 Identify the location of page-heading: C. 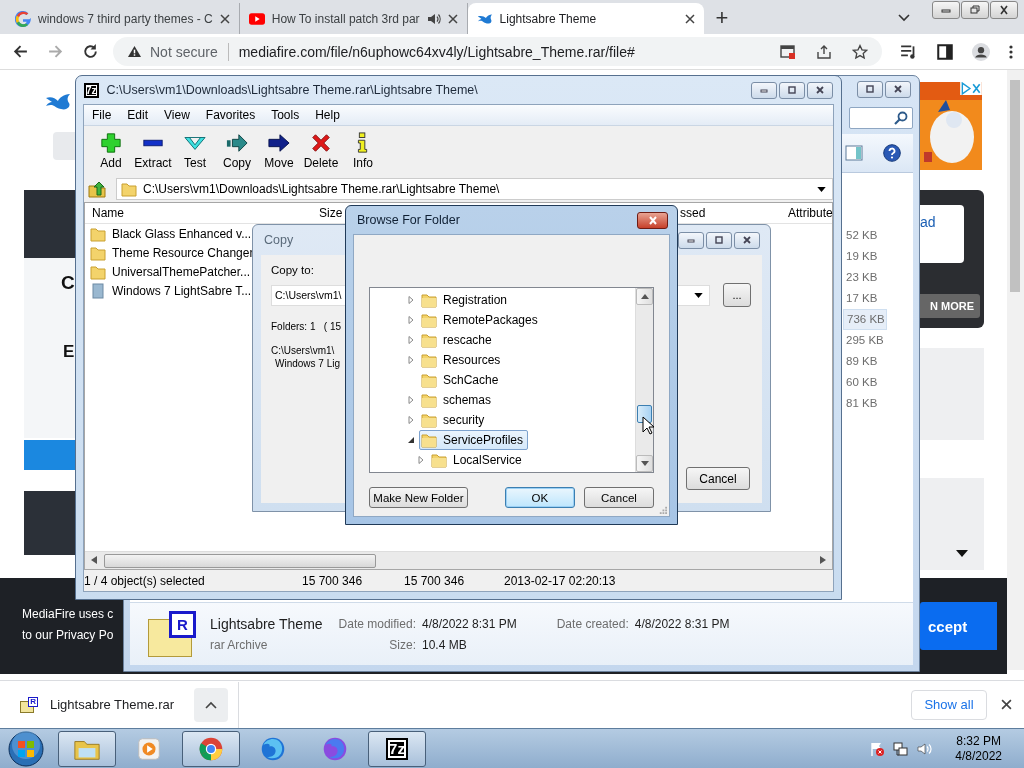
(68, 283).